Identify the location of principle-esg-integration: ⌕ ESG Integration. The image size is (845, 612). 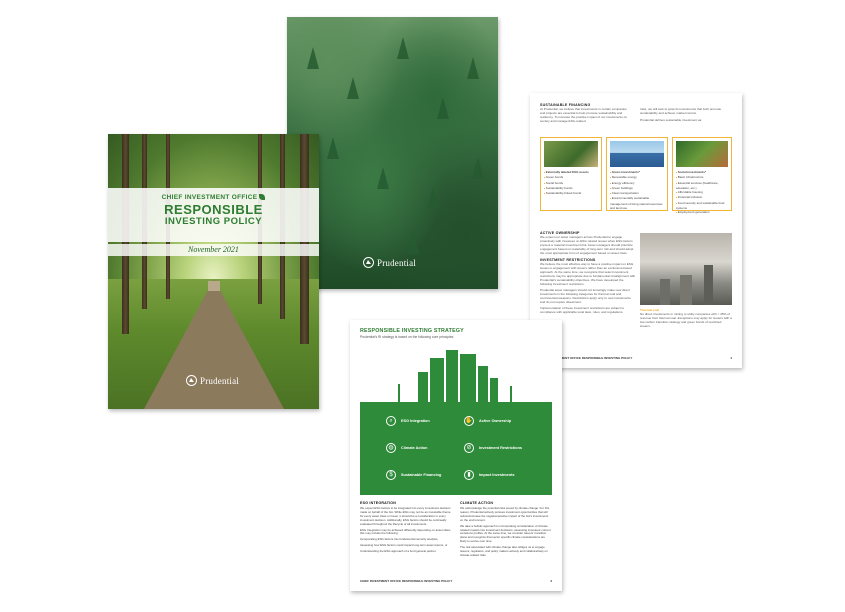
(408, 421).